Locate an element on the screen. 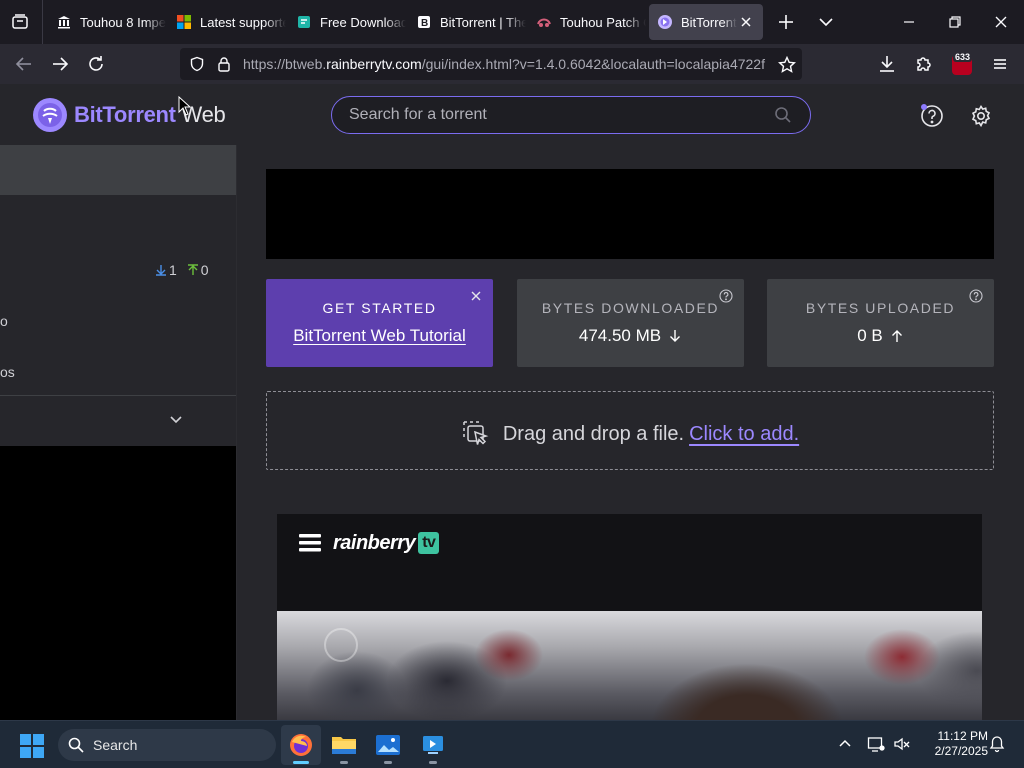 This screenshot has height=768, width=1024. tutorial-link: BitTorrent Web Tutorial is located at coordinates (379, 336).